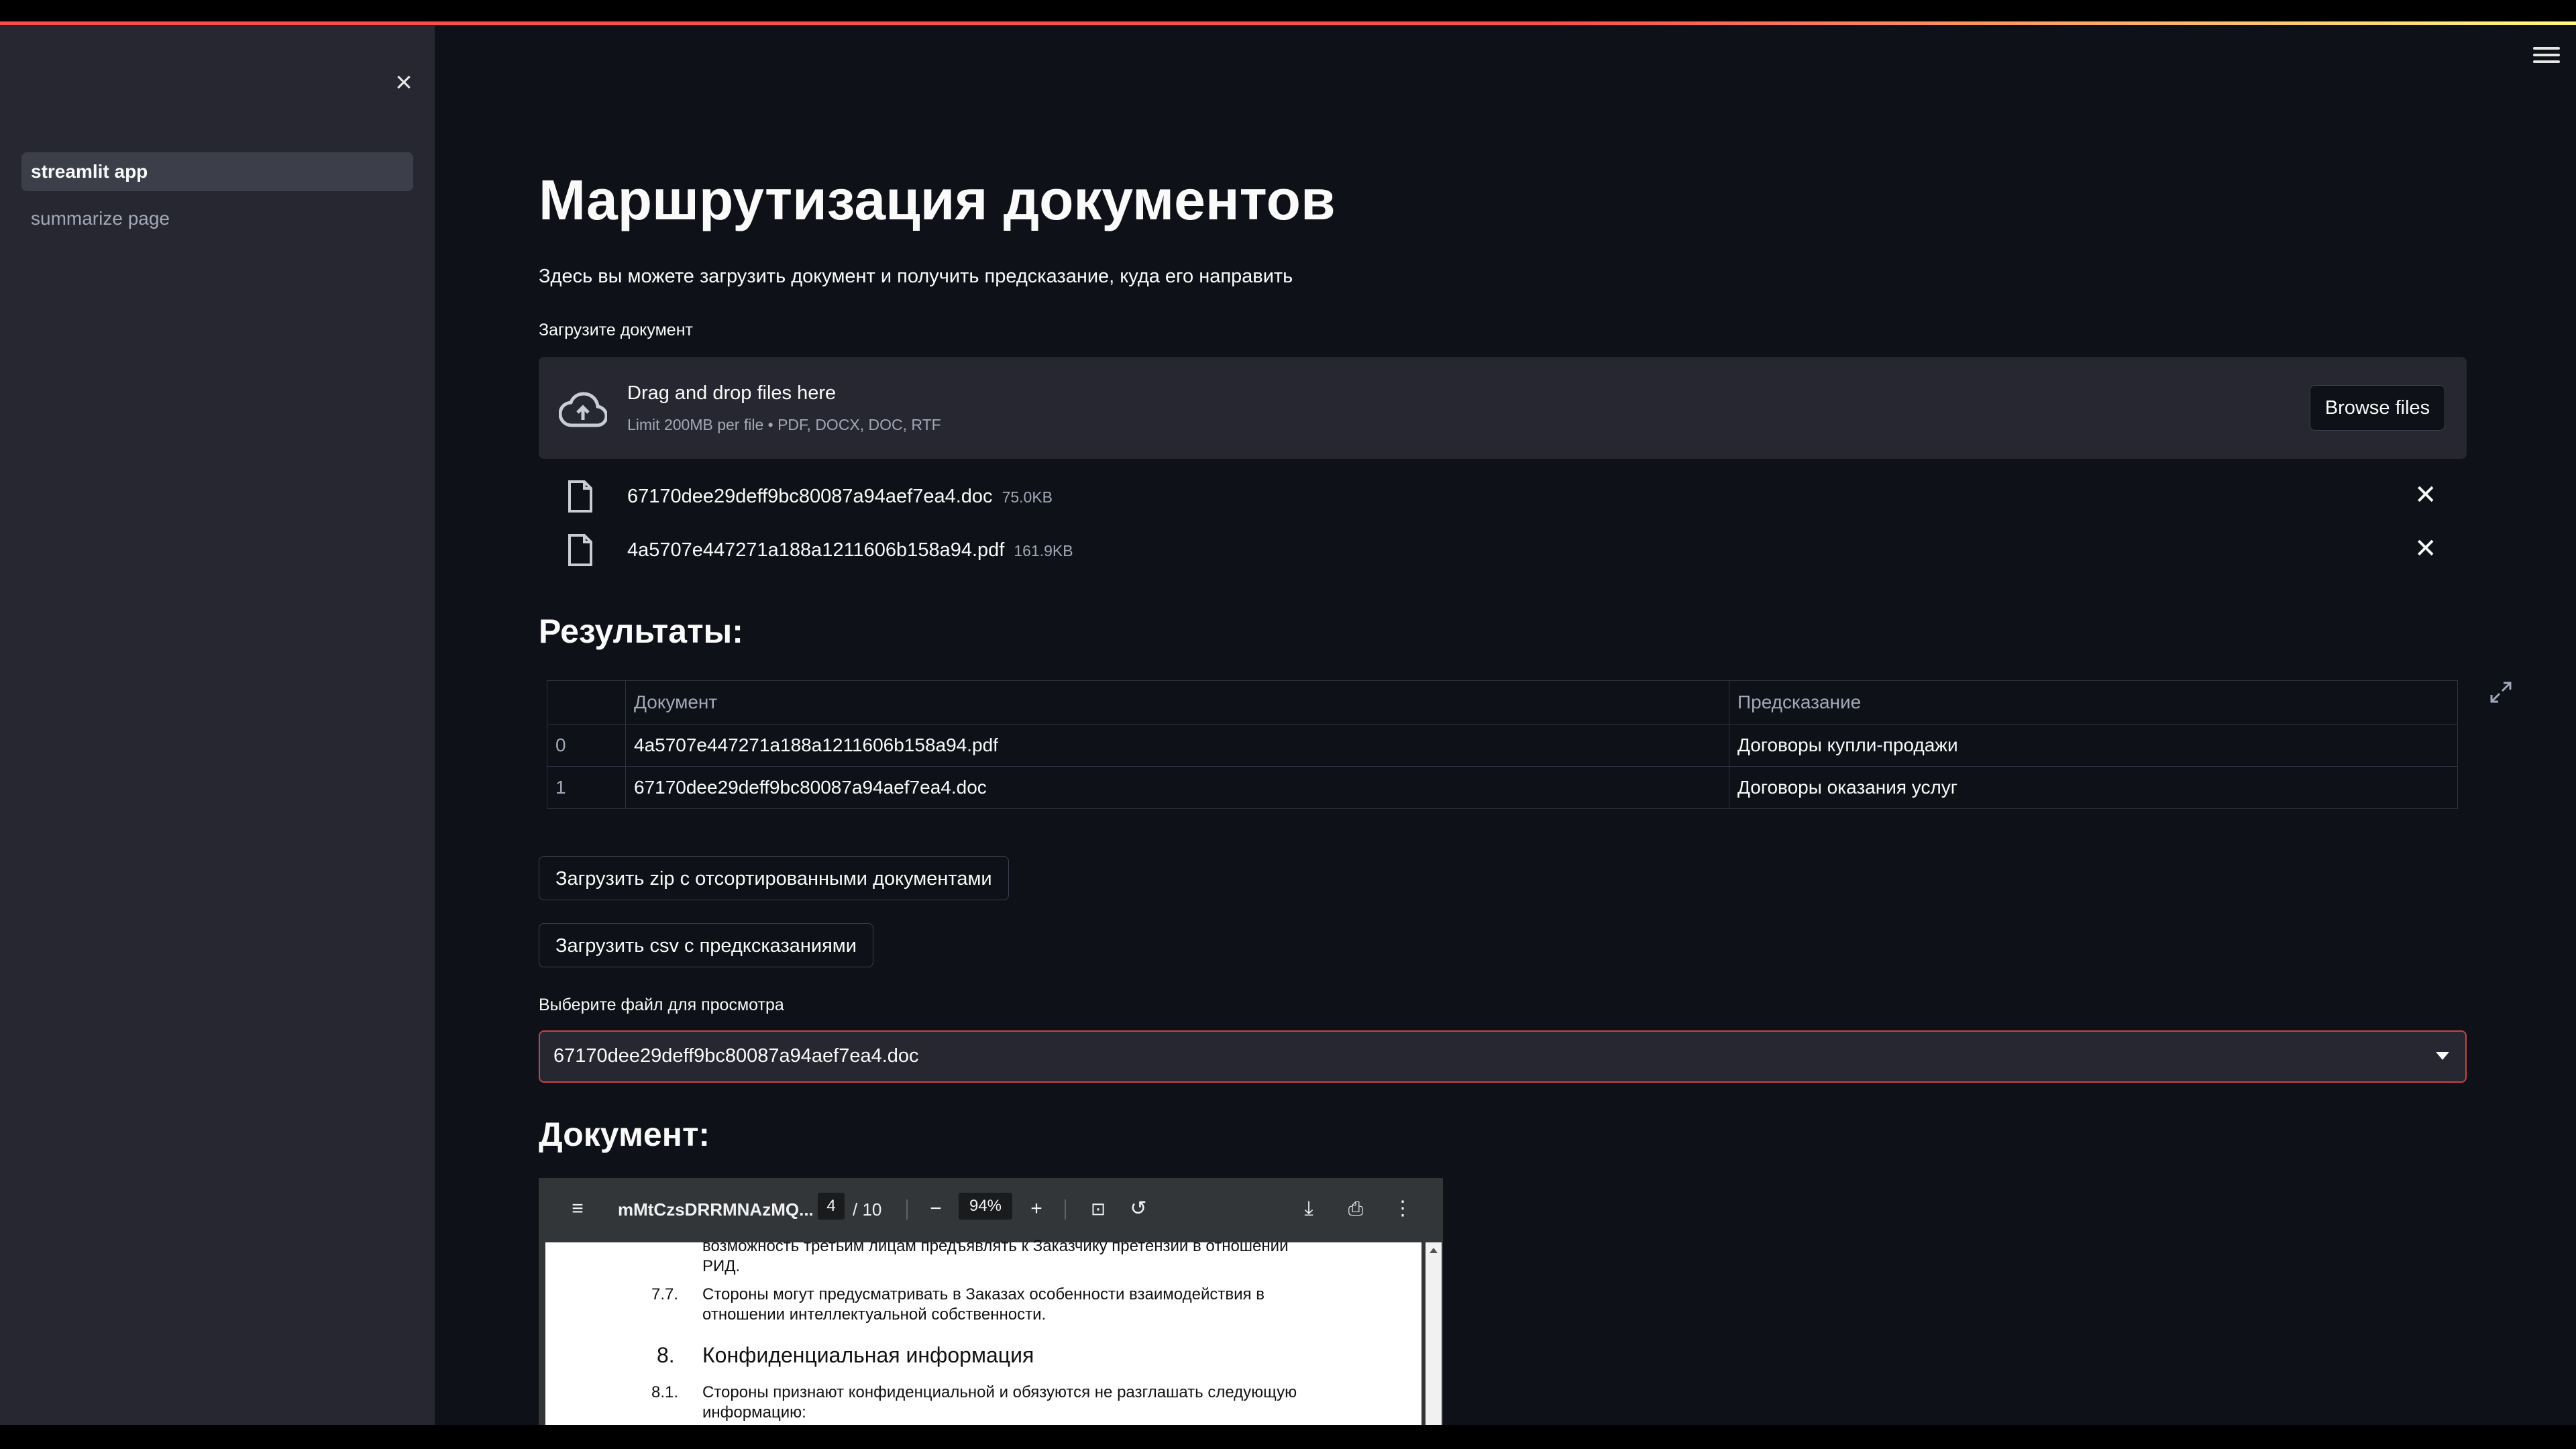 This screenshot has height=1449, width=2576. Describe the element at coordinates (1434, 1333) in the screenshot. I see `pdf-scrollbar` at that location.